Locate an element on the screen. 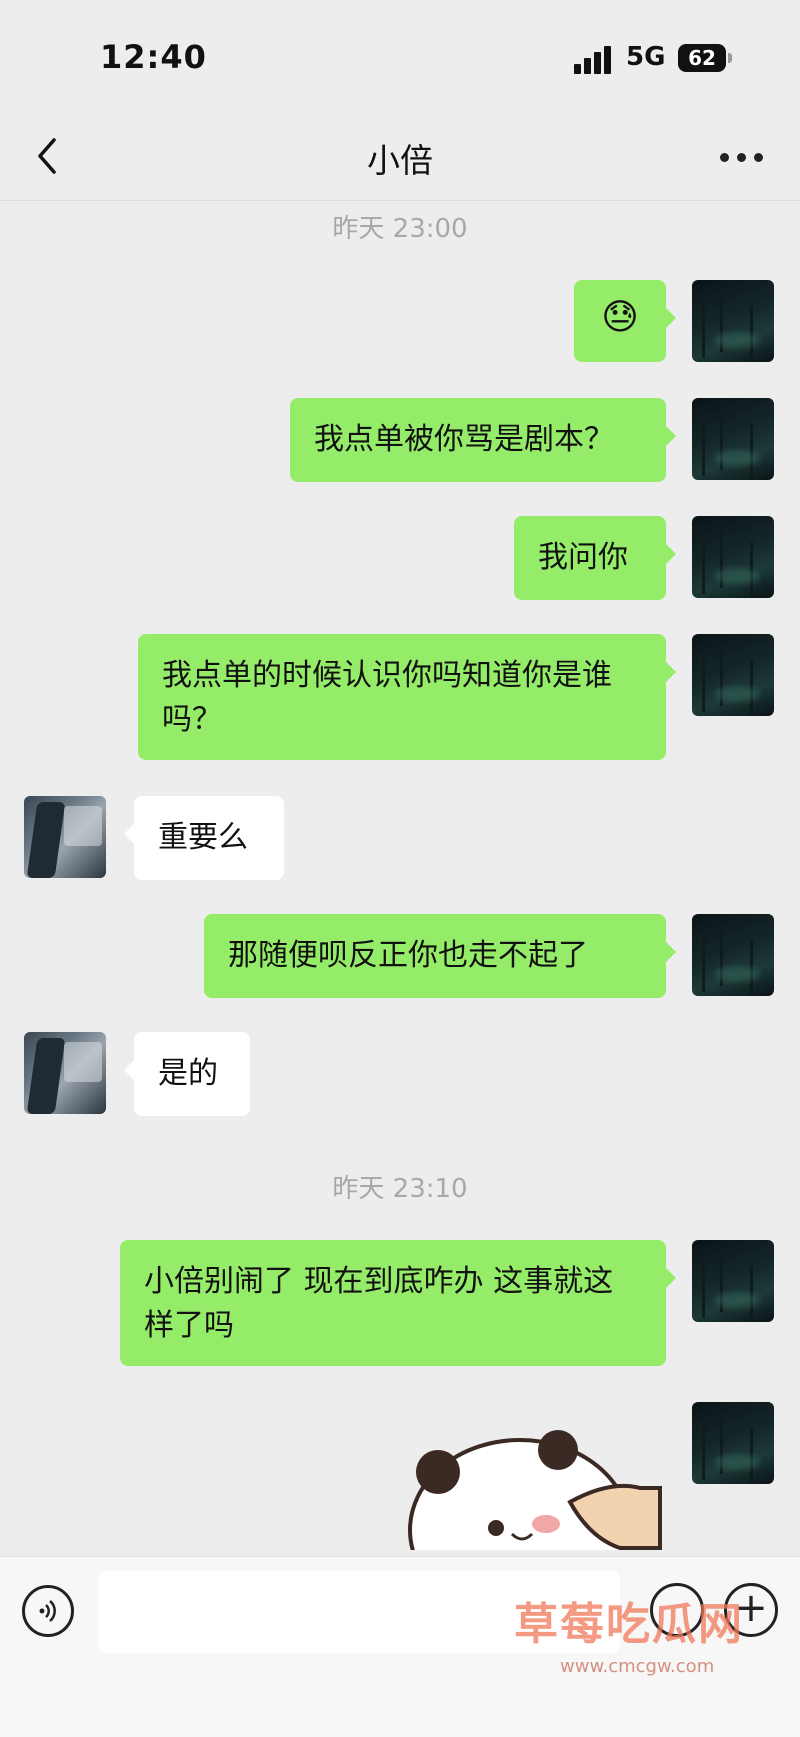 The width and height of the screenshot is (800, 1737). message-text: 那随便呗反正你也走不起了 is located at coordinates (408, 955).